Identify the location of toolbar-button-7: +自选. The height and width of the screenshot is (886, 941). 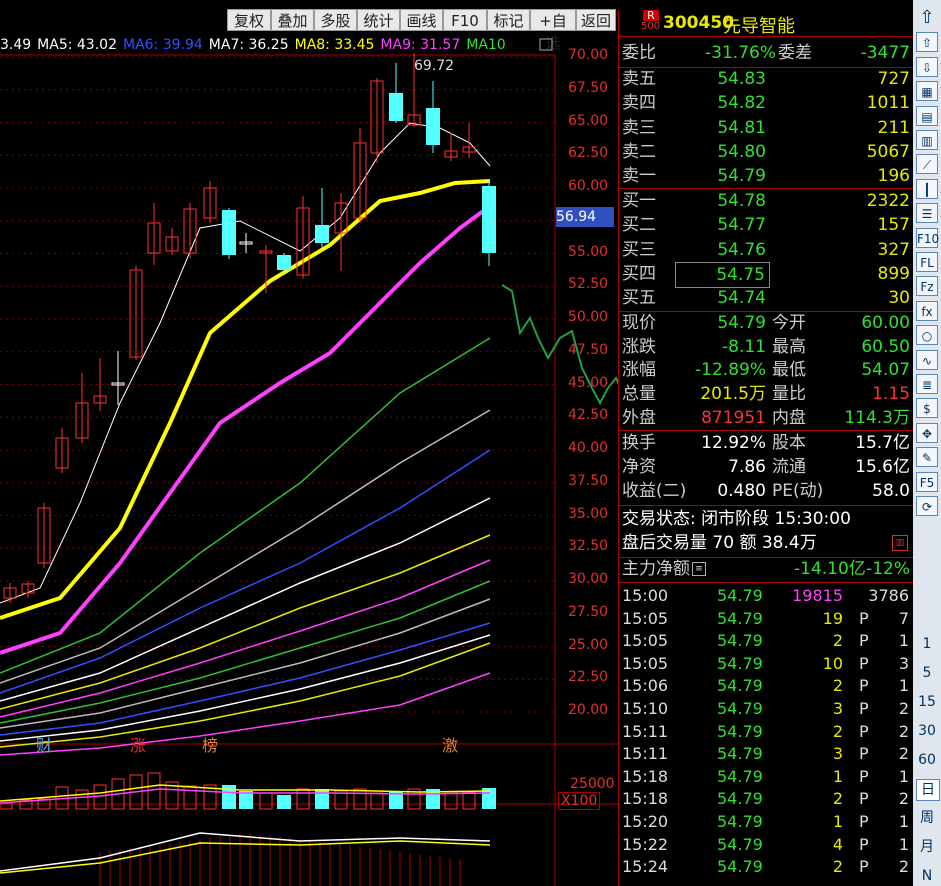
(553, 30).